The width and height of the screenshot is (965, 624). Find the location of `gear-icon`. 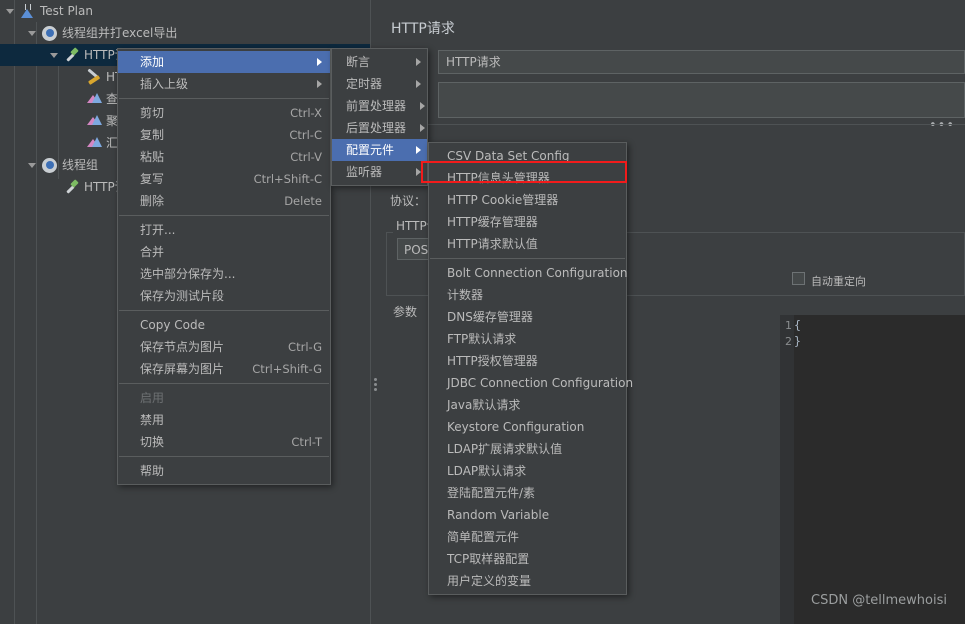

gear-icon is located at coordinates (49, 33).